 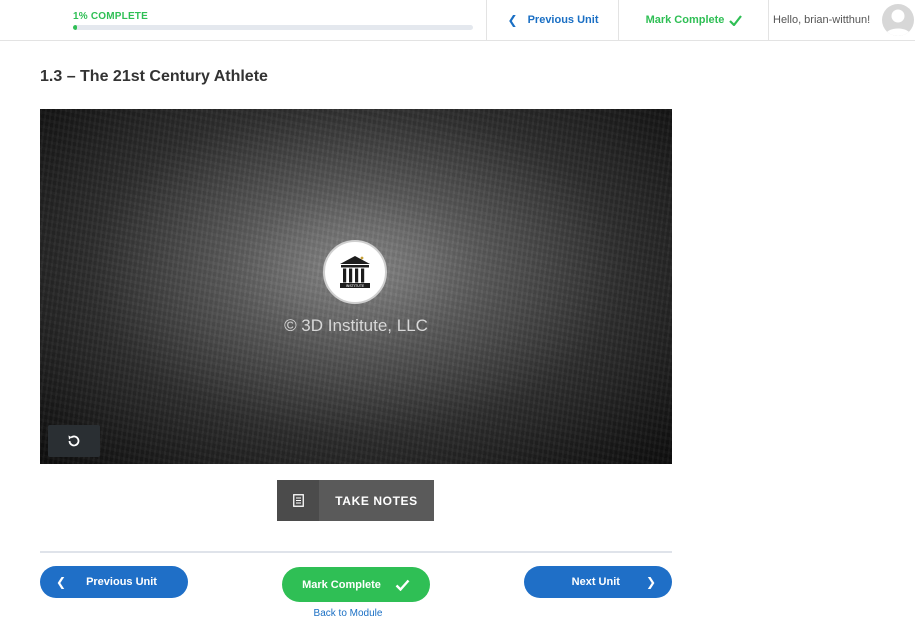 I want to click on take-notes-label: TAKE NOTES, so click(x=376, y=500).